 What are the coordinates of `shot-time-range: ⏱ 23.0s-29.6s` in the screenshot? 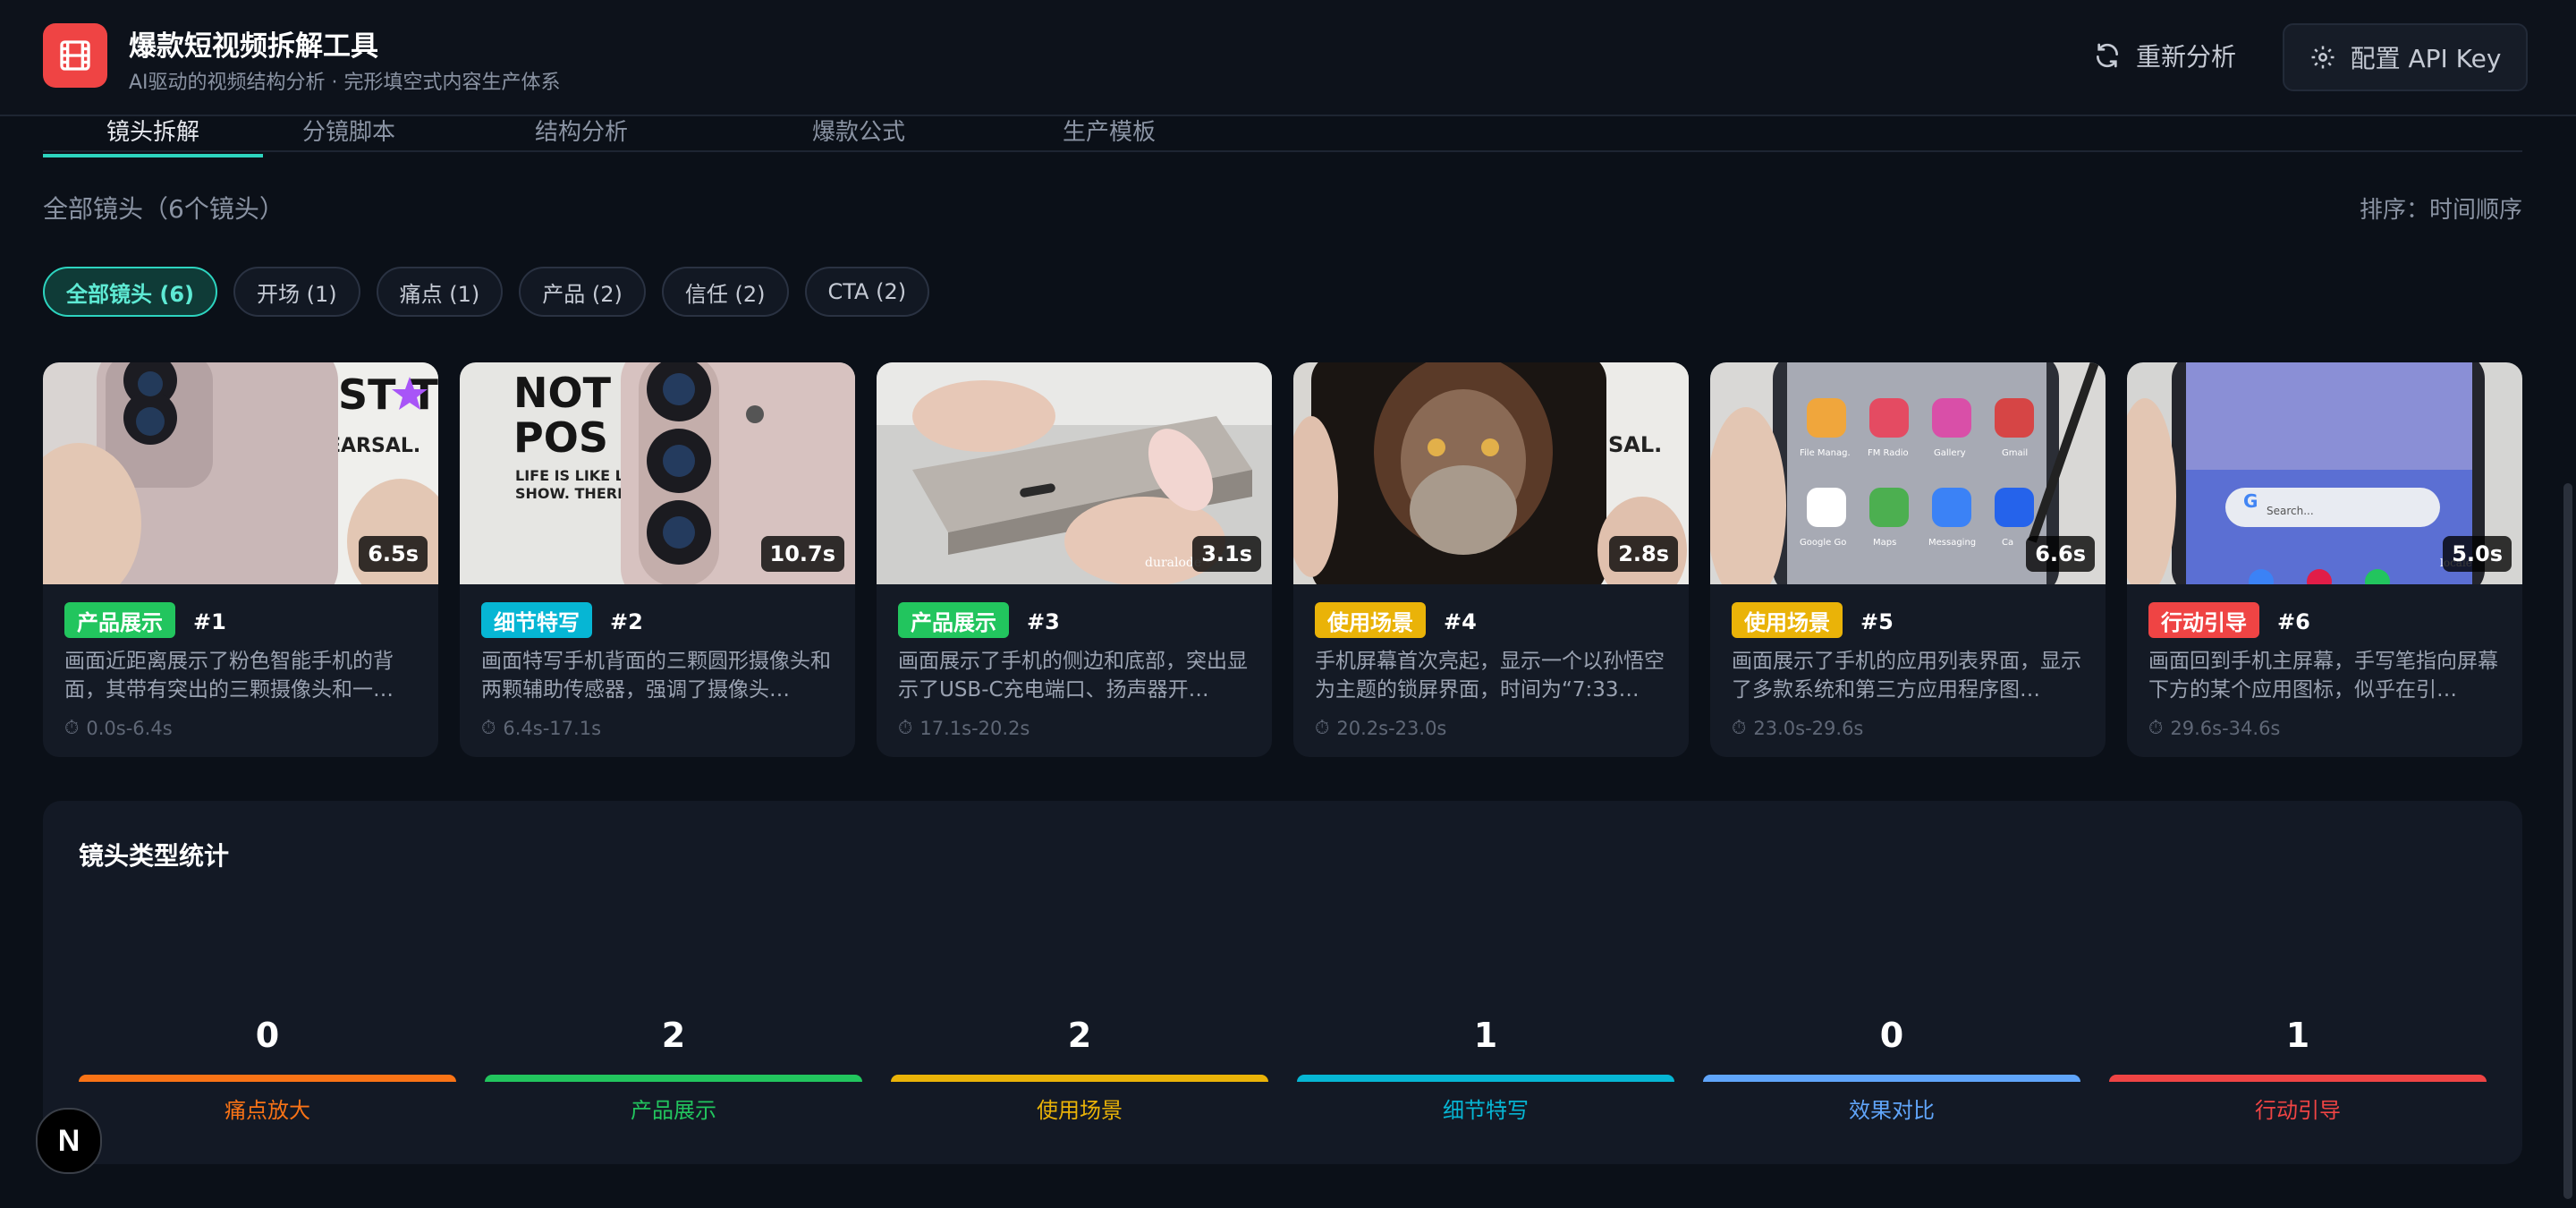 It's located at (1798, 728).